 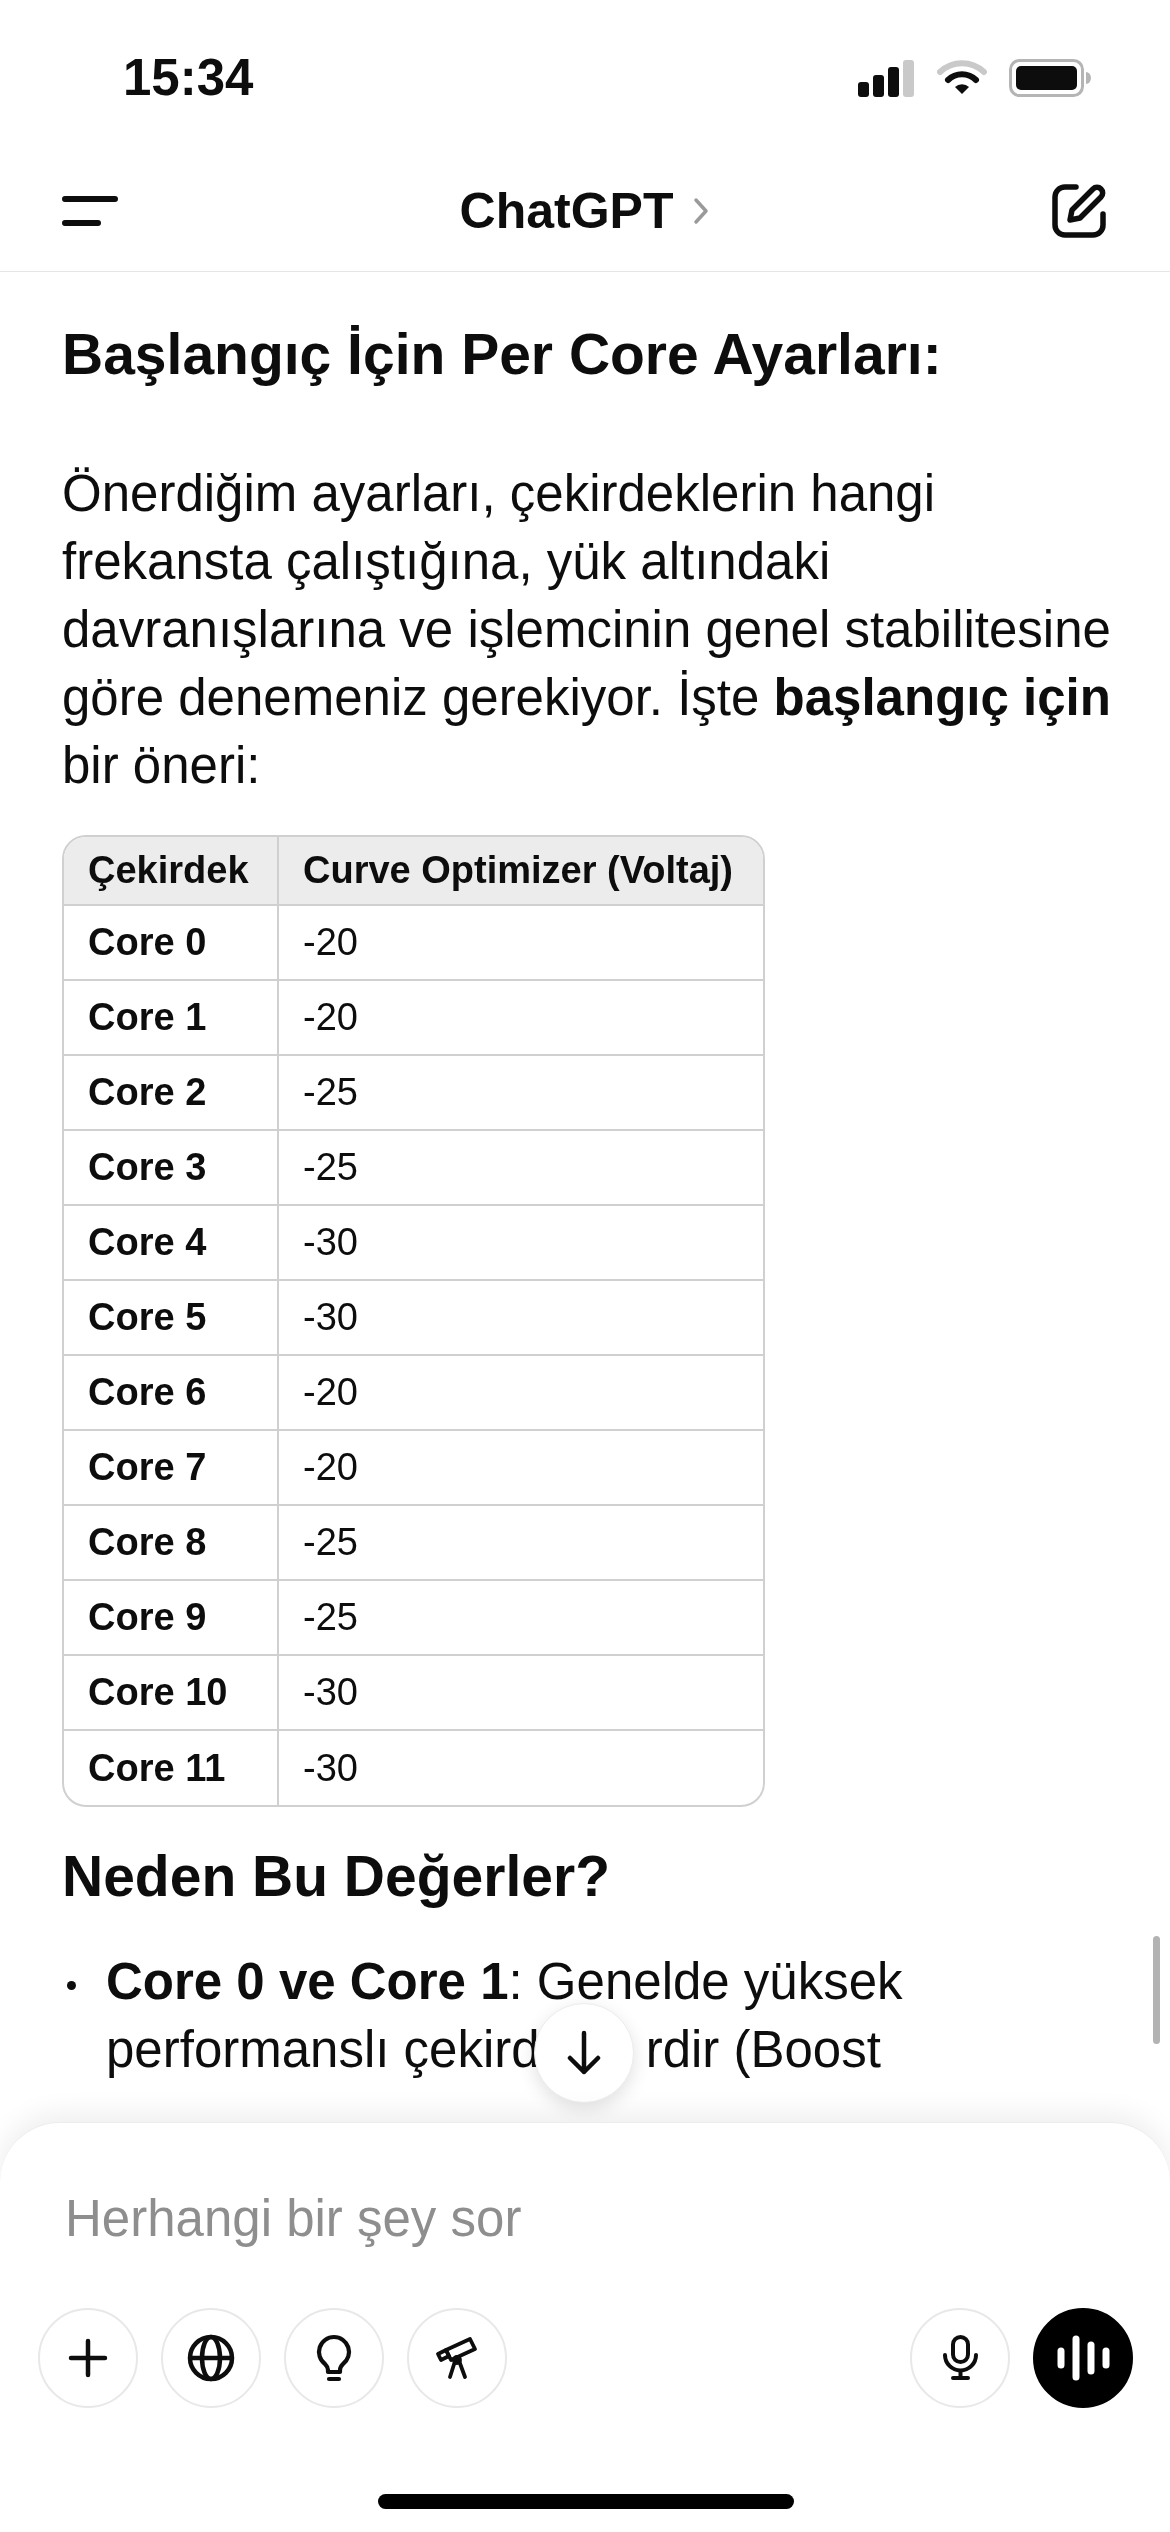 What do you see at coordinates (171, 1767) in the screenshot?
I see `table-cell: Core 11` at bounding box center [171, 1767].